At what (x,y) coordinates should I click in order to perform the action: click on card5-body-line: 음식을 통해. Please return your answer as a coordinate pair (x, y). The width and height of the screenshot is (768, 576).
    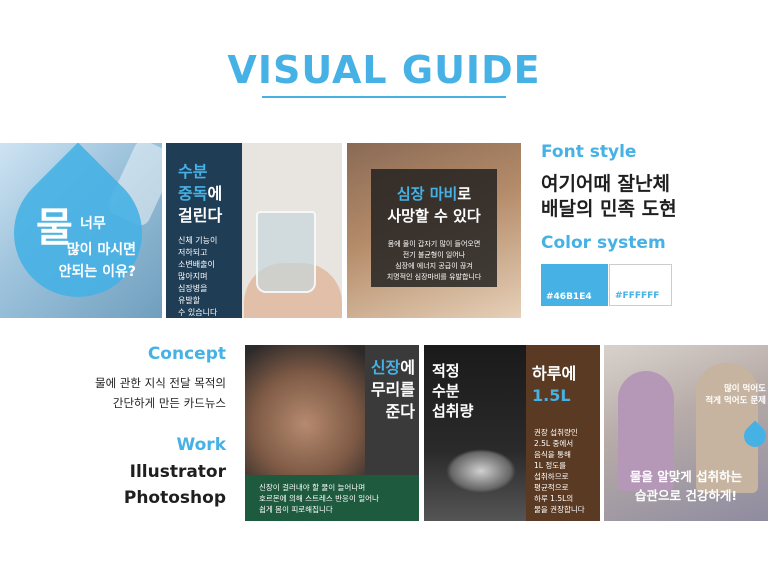
    Looking at the image, I should click on (552, 454).